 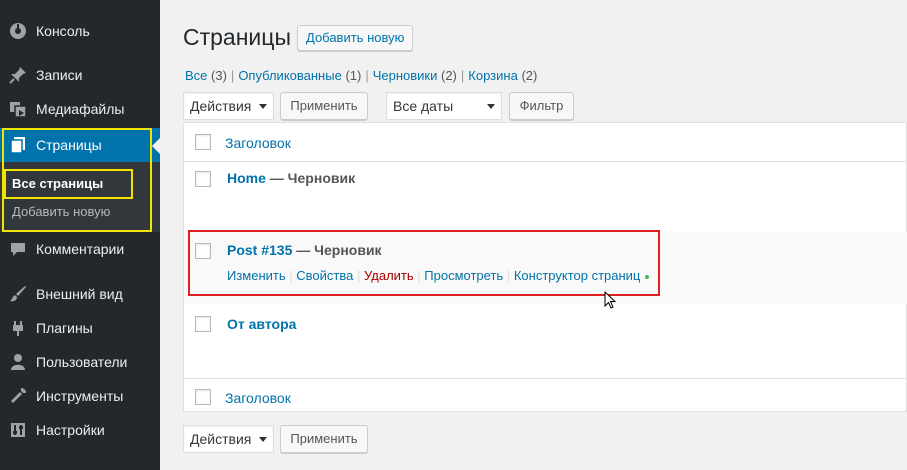 I want to click on sidebar-item-comments: Комментарии, so click(x=80, y=249).